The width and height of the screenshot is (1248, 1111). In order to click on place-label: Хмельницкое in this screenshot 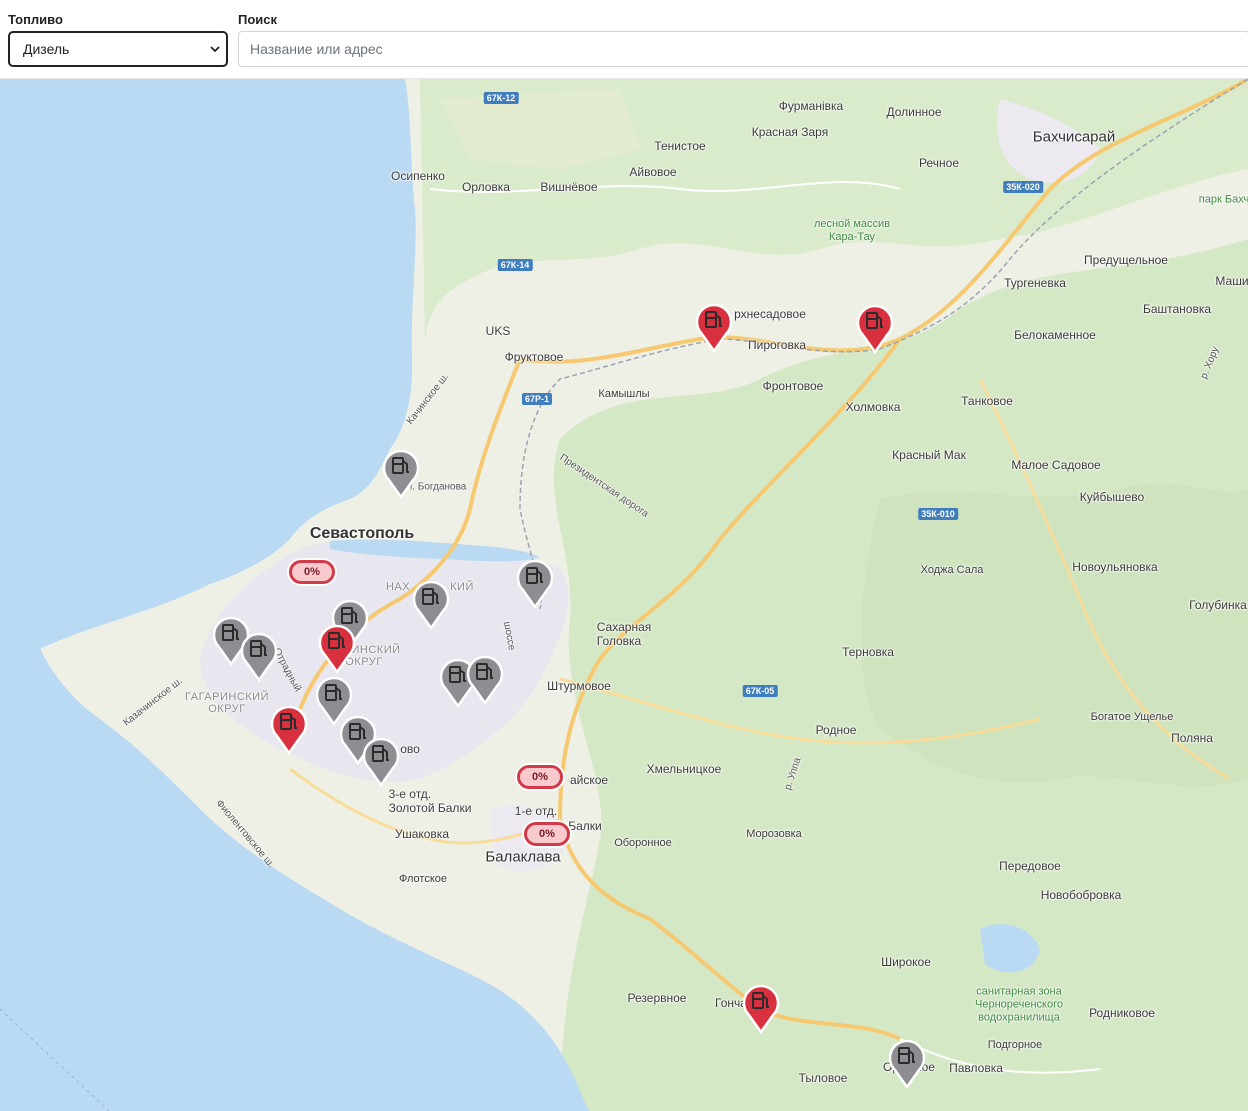, I will do `click(684, 769)`.